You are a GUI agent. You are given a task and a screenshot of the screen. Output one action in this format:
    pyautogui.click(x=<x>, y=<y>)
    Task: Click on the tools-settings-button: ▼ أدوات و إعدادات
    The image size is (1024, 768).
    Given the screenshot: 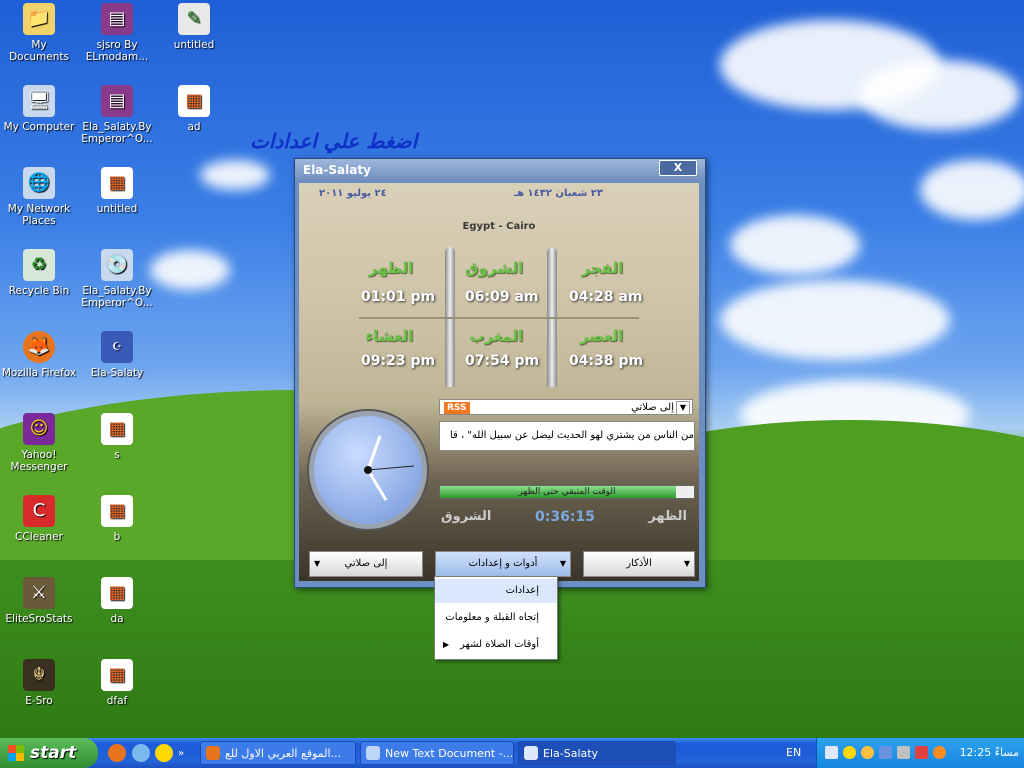 What is the action you would take?
    pyautogui.click(x=503, y=564)
    